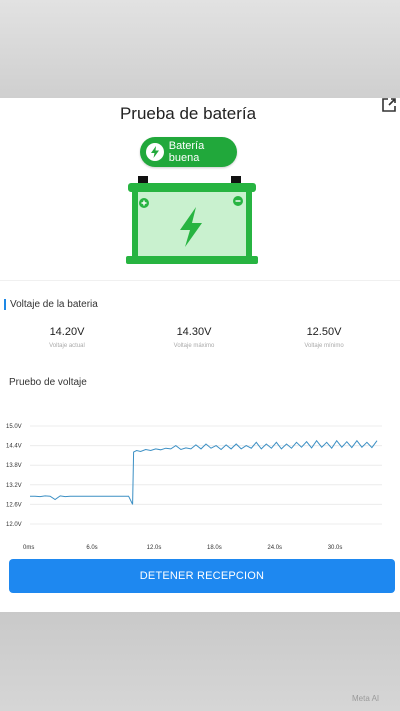 Image resolution: width=400 pixels, height=711 pixels. What do you see at coordinates (14, 427) in the screenshot?
I see `y-tick-label: 15.0V` at bounding box center [14, 427].